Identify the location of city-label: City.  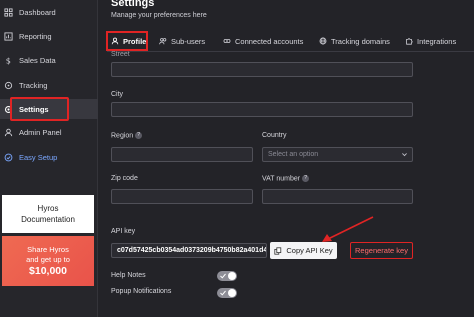
(117, 94).